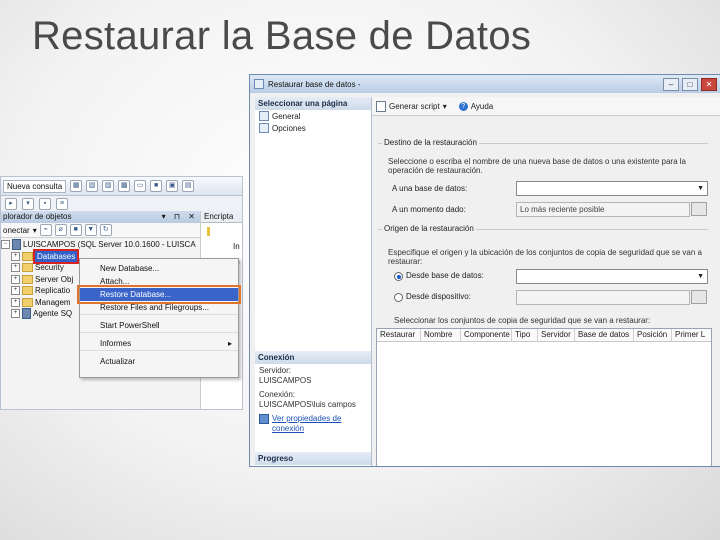 The height and width of the screenshot is (540, 720). Describe the element at coordinates (188, 186) in the screenshot. I see `activity-monitor-icon: ▤` at that location.